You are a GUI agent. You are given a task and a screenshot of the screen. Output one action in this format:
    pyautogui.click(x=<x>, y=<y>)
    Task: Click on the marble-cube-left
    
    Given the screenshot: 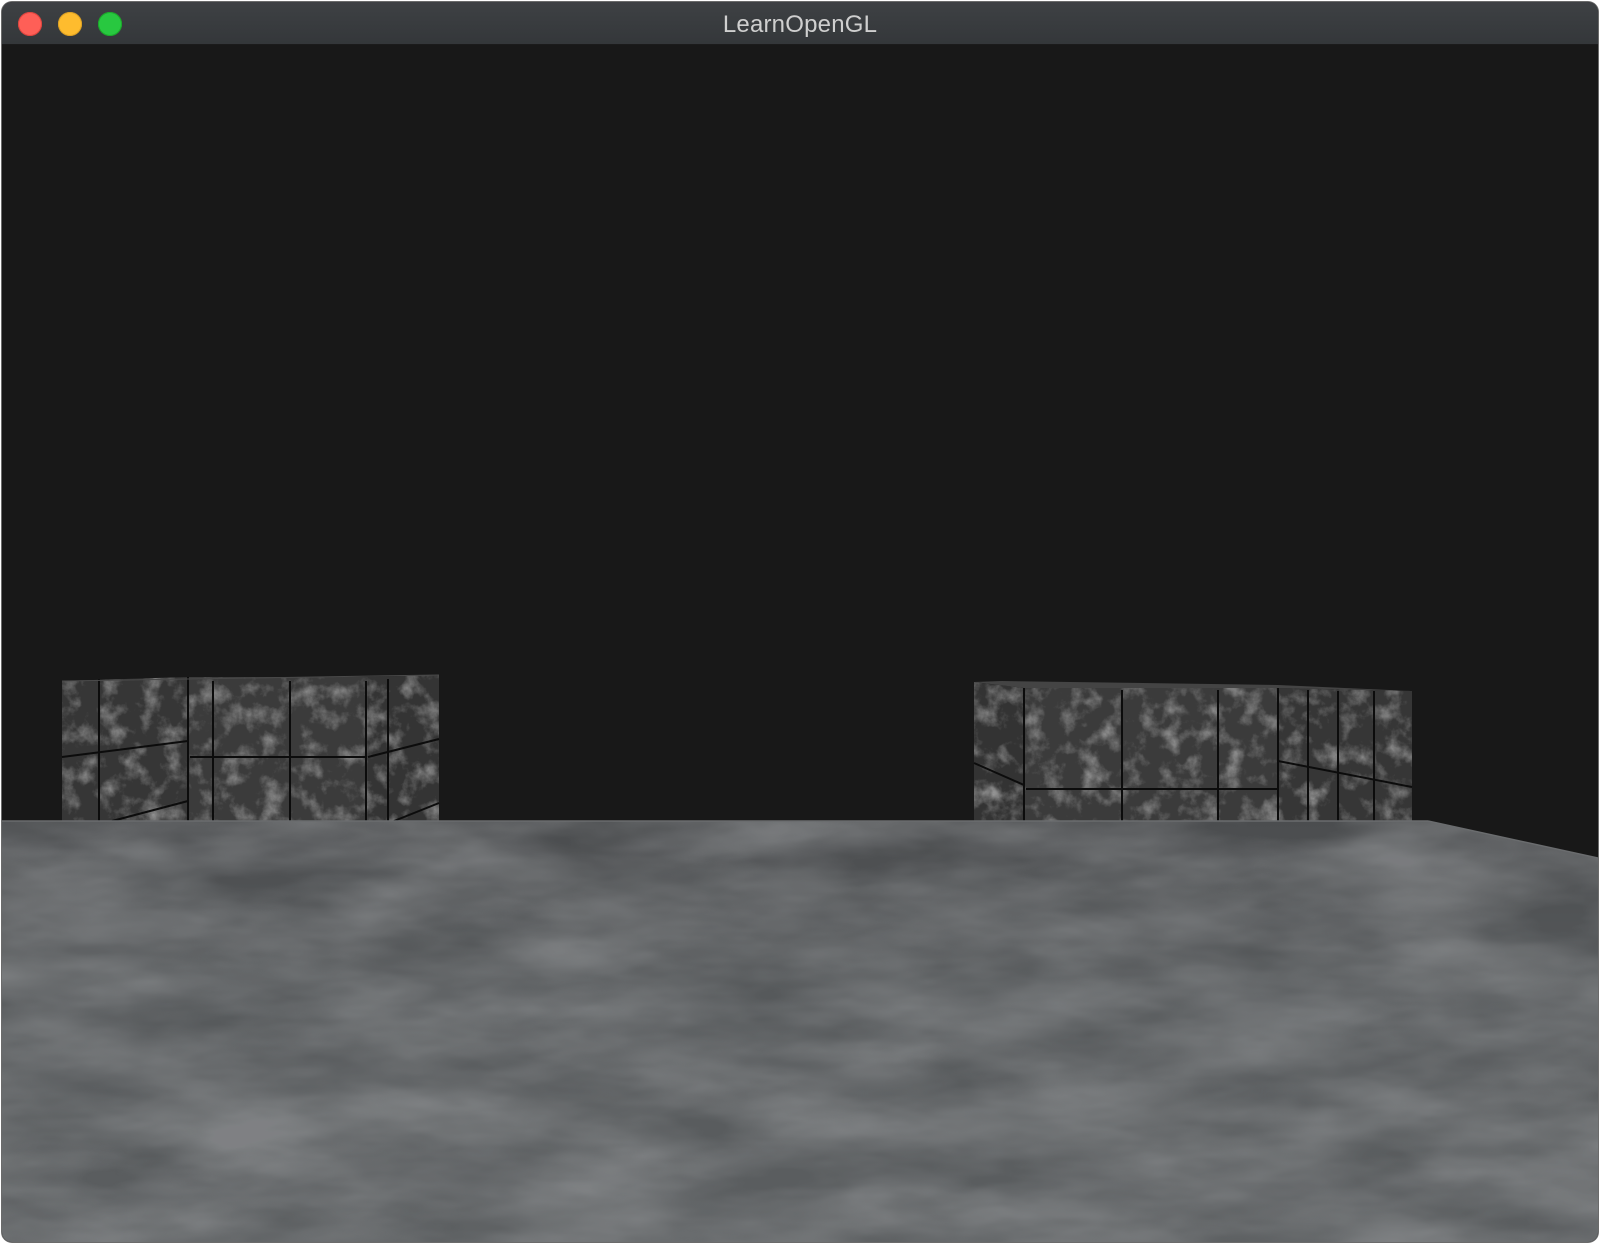 What is the action you would take?
    pyautogui.click(x=250, y=748)
    